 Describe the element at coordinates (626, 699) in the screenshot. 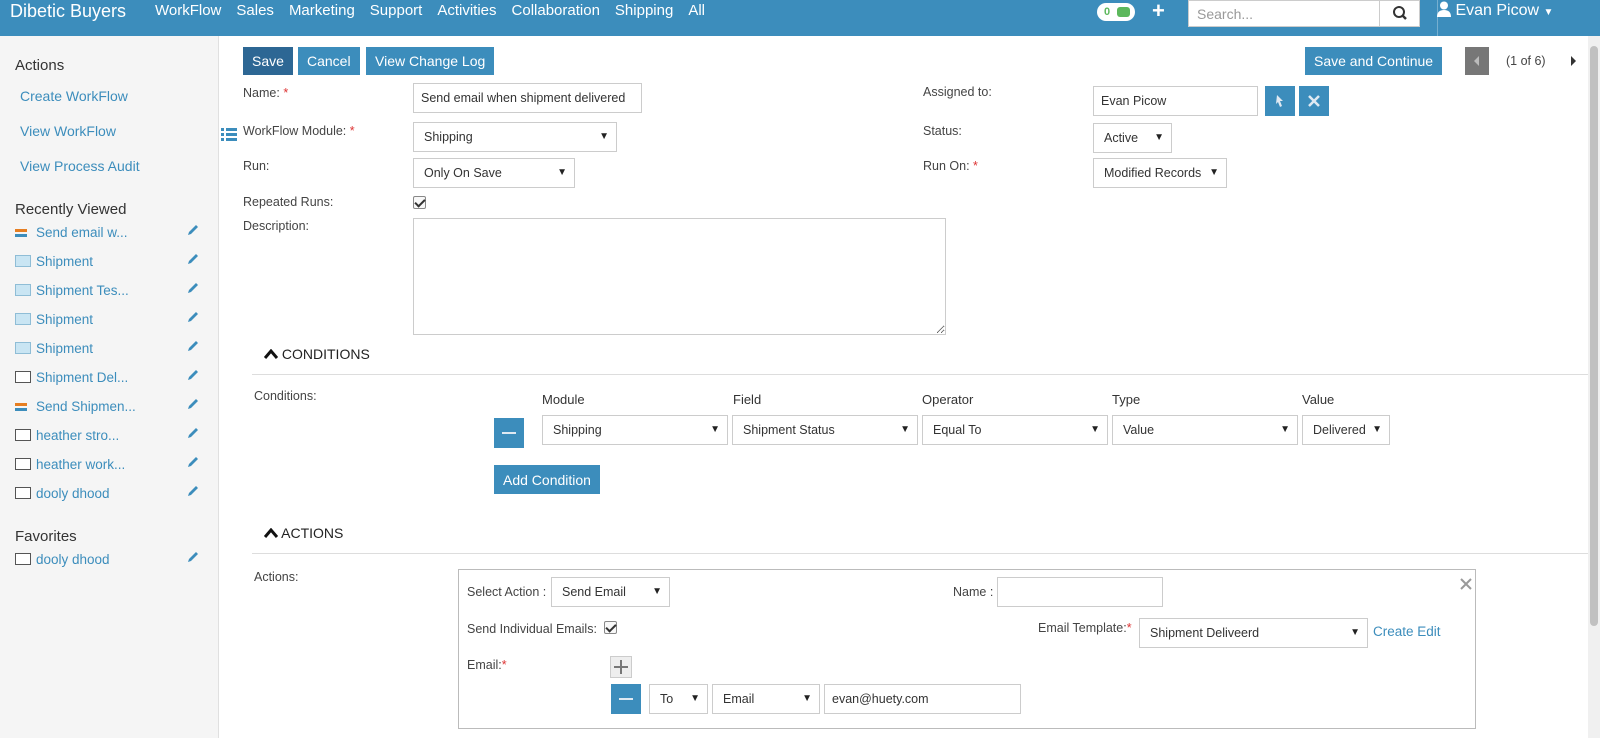

I see `remove-email-button` at that location.